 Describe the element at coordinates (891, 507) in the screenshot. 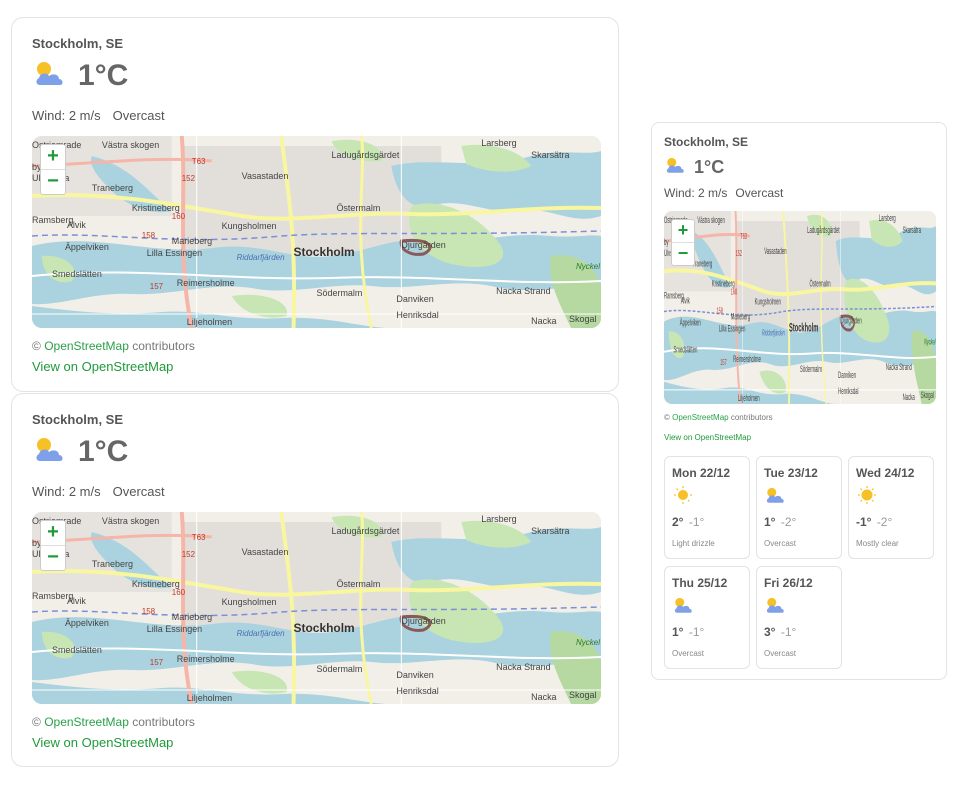

I see `forecast-day: Wed 24/12 -1° -2° Mostly clear` at that location.